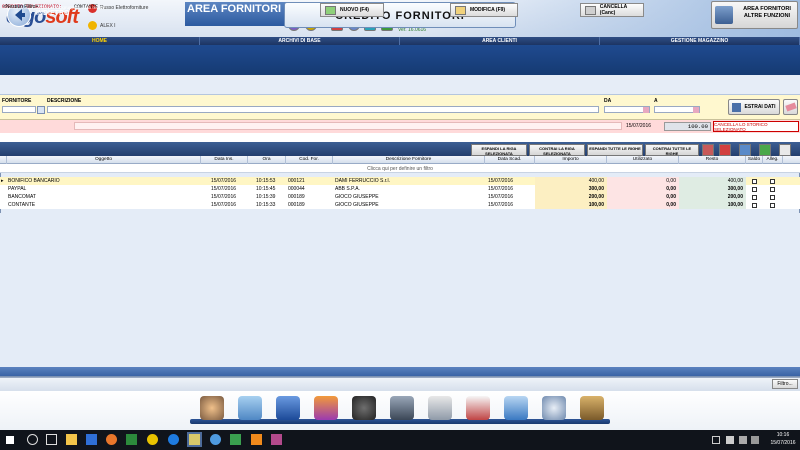 This screenshot has width=800, height=450. What do you see at coordinates (773, 160) in the screenshot?
I see `col-alleg: Alleg.` at bounding box center [773, 160].